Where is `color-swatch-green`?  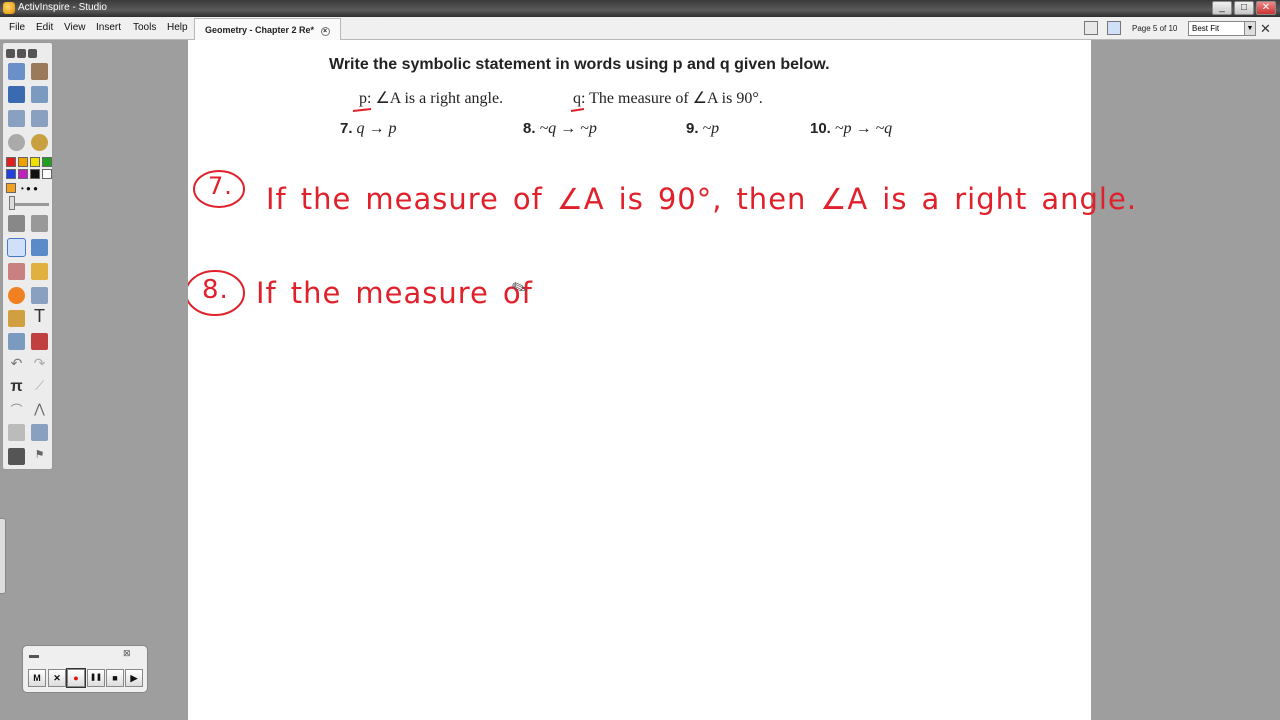 color-swatch-green is located at coordinates (47, 162).